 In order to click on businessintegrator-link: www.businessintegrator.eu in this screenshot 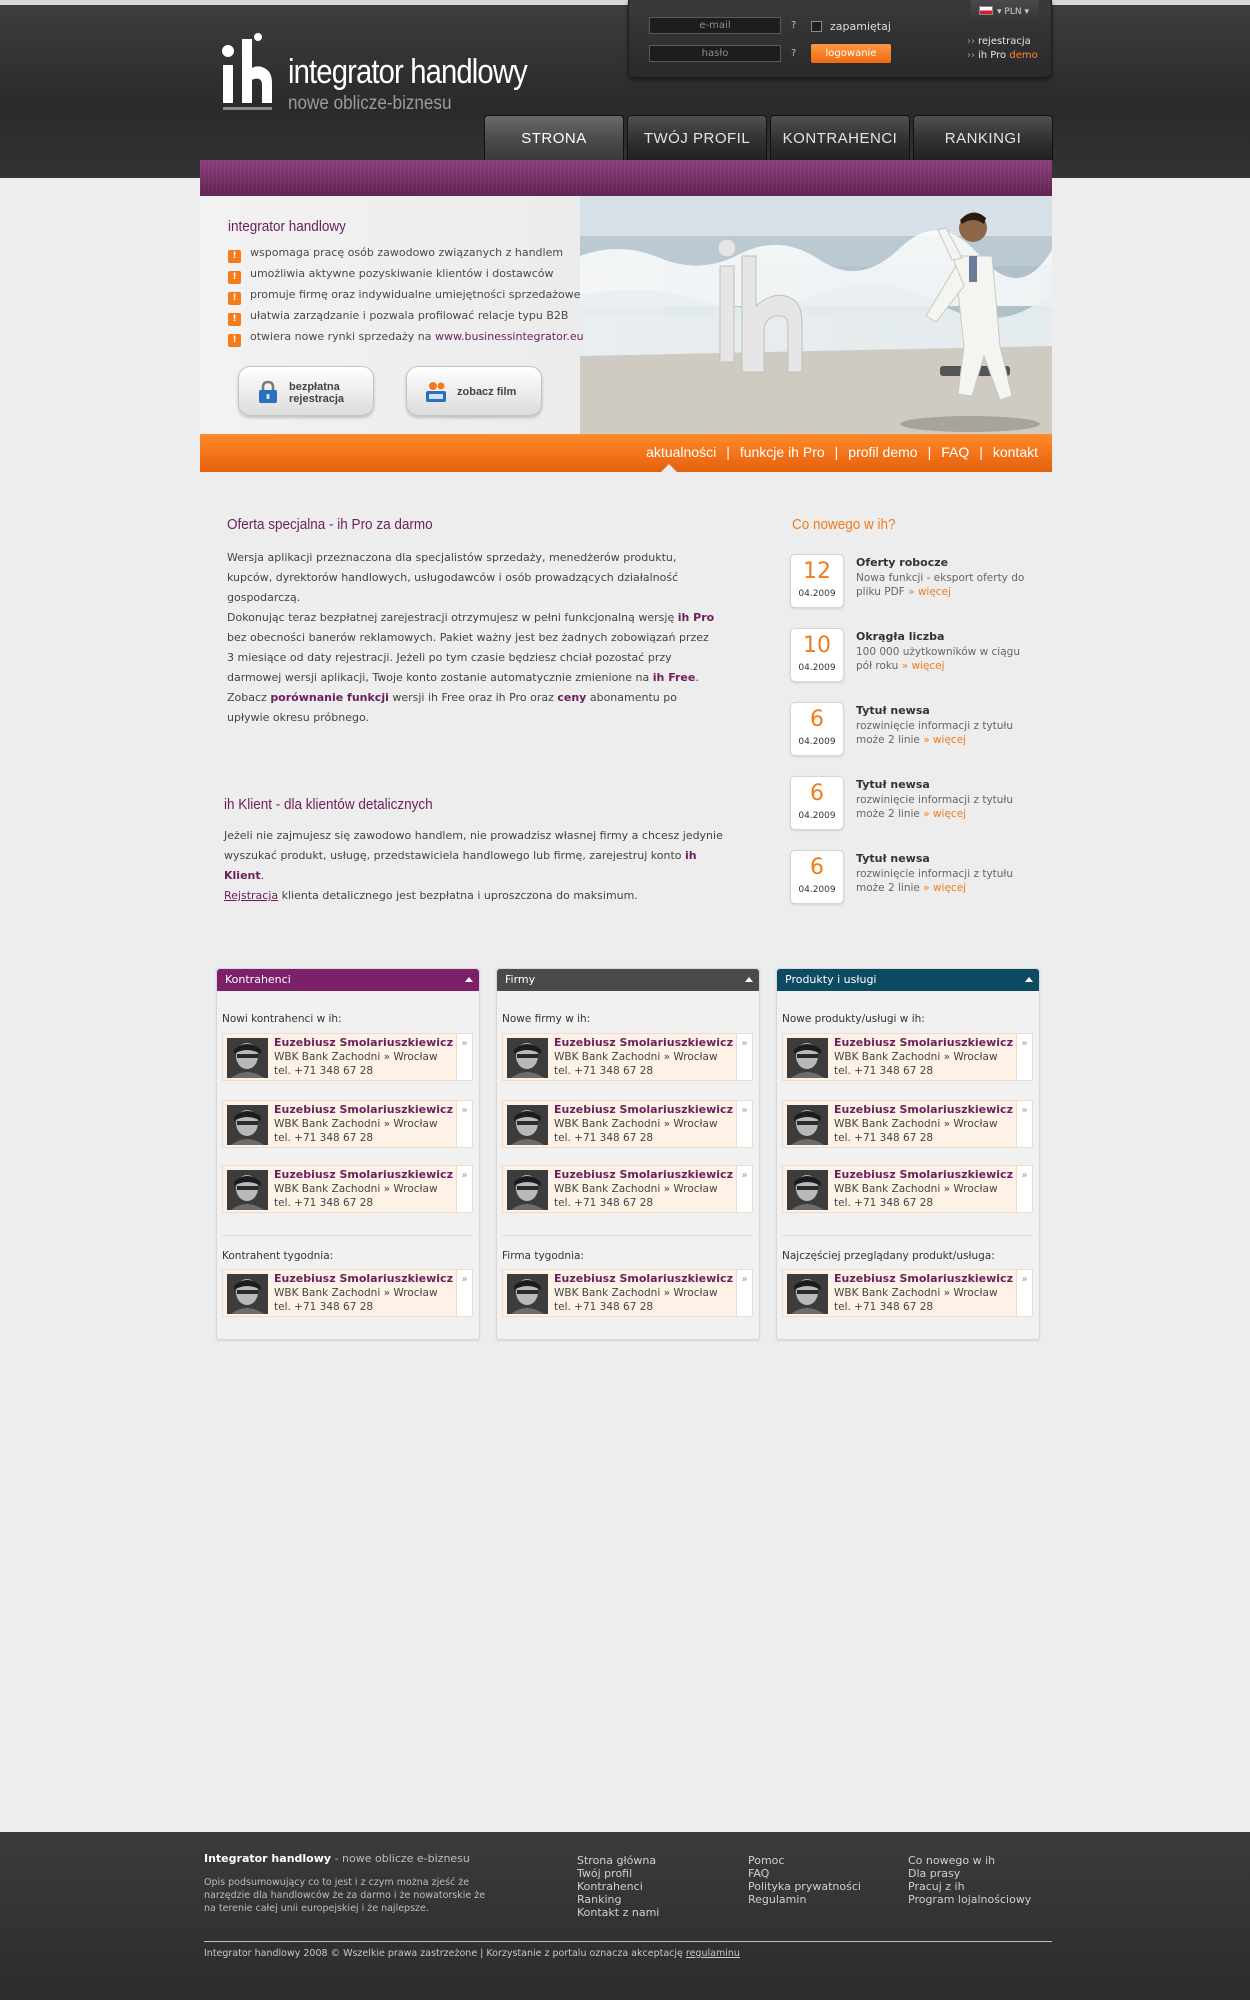, I will do `click(509, 336)`.